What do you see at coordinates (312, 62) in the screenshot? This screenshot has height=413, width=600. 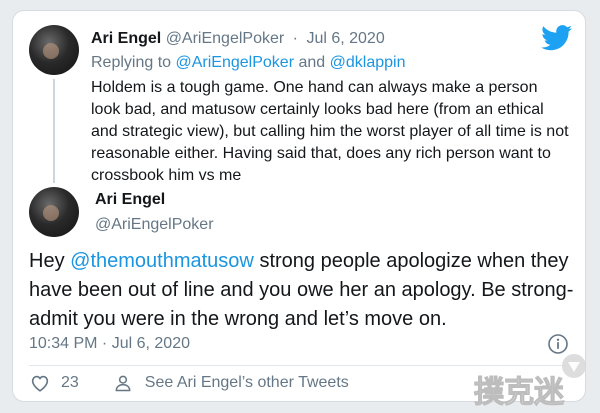 I see `replying-and: and` at bounding box center [312, 62].